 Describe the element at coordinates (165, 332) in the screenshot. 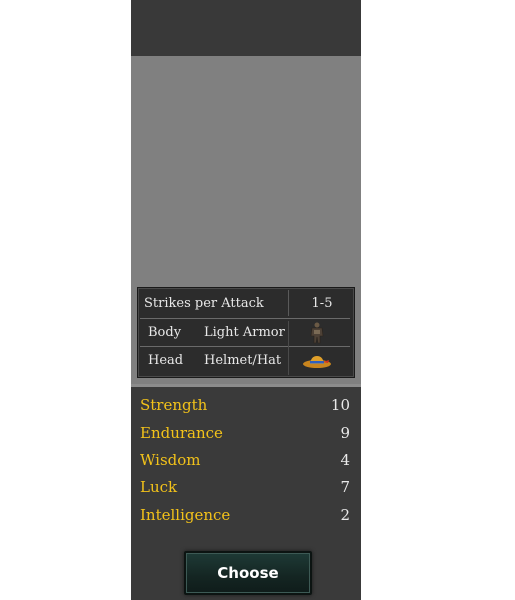

I see `body-label: Body` at that location.